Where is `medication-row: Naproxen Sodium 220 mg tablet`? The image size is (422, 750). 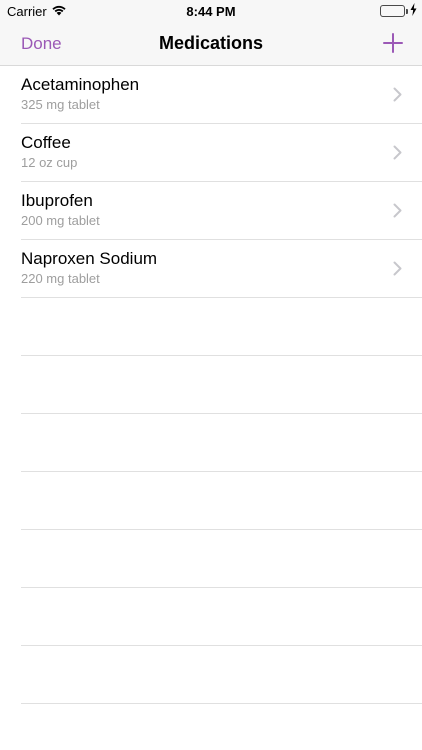
medication-row: Naproxen Sodium 220 mg tablet is located at coordinates (221, 269).